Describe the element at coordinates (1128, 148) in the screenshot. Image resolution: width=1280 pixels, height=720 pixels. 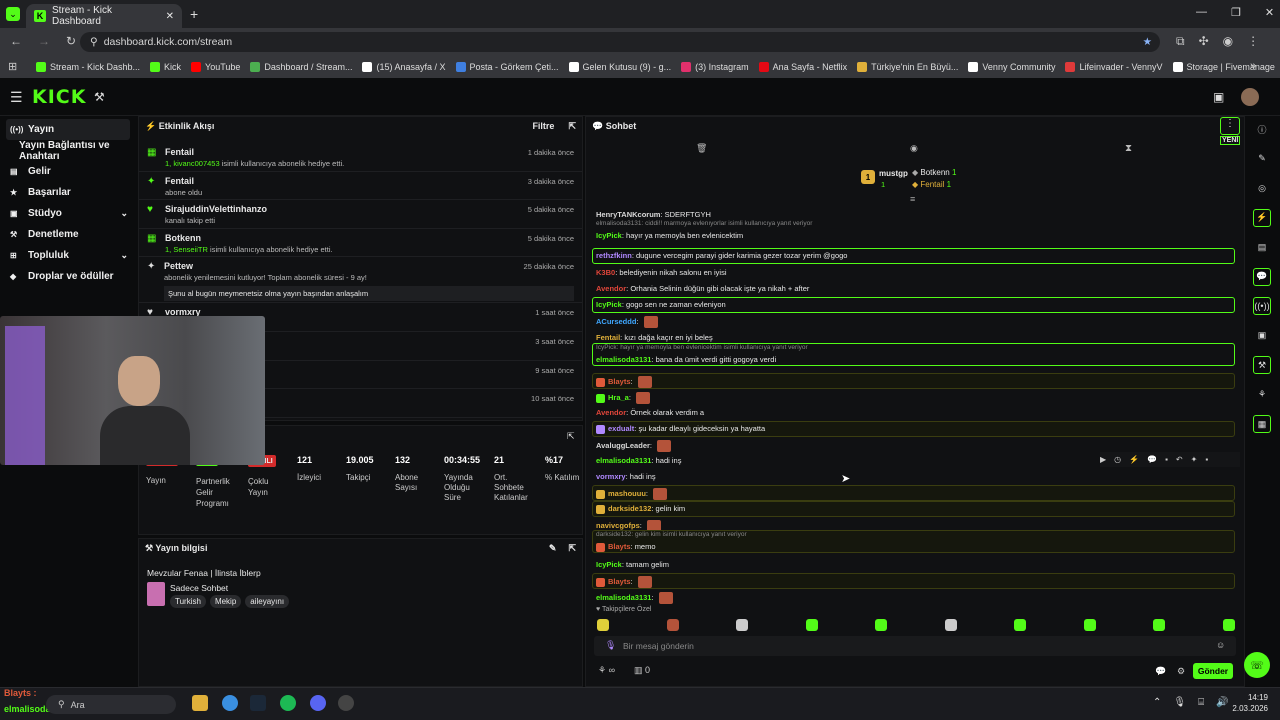
I see `slow-mode-icon: ⧗` at that location.